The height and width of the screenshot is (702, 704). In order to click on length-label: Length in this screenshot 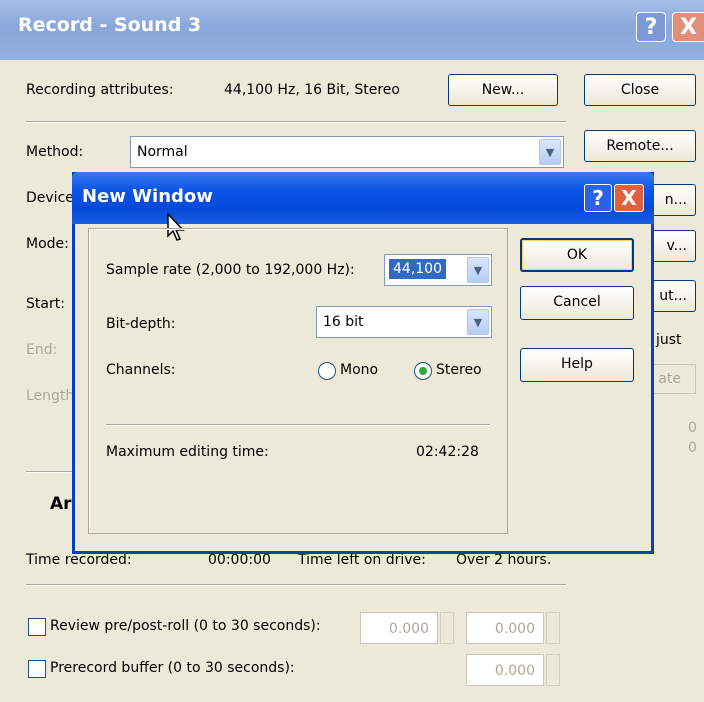, I will do `click(50, 396)`.